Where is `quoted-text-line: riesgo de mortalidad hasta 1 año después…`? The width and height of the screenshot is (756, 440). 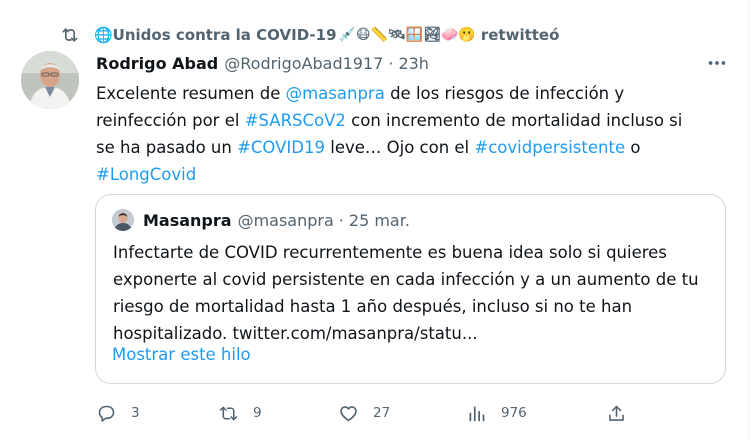 quoted-text-line: riesgo de mortalidad hasta 1 año después… is located at coordinates (373, 306).